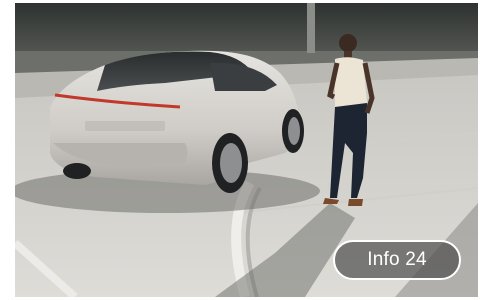 The height and width of the screenshot is (300, 489). Describe the element at coordinates (311, 28) in the screenshot. I see `pole` at that location.